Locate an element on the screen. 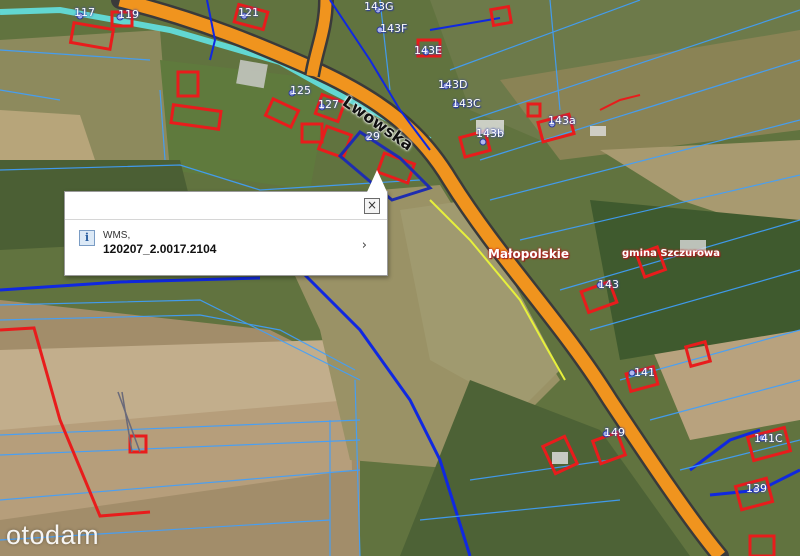  parcel-label: 143D is located at coordinates (453, 84).